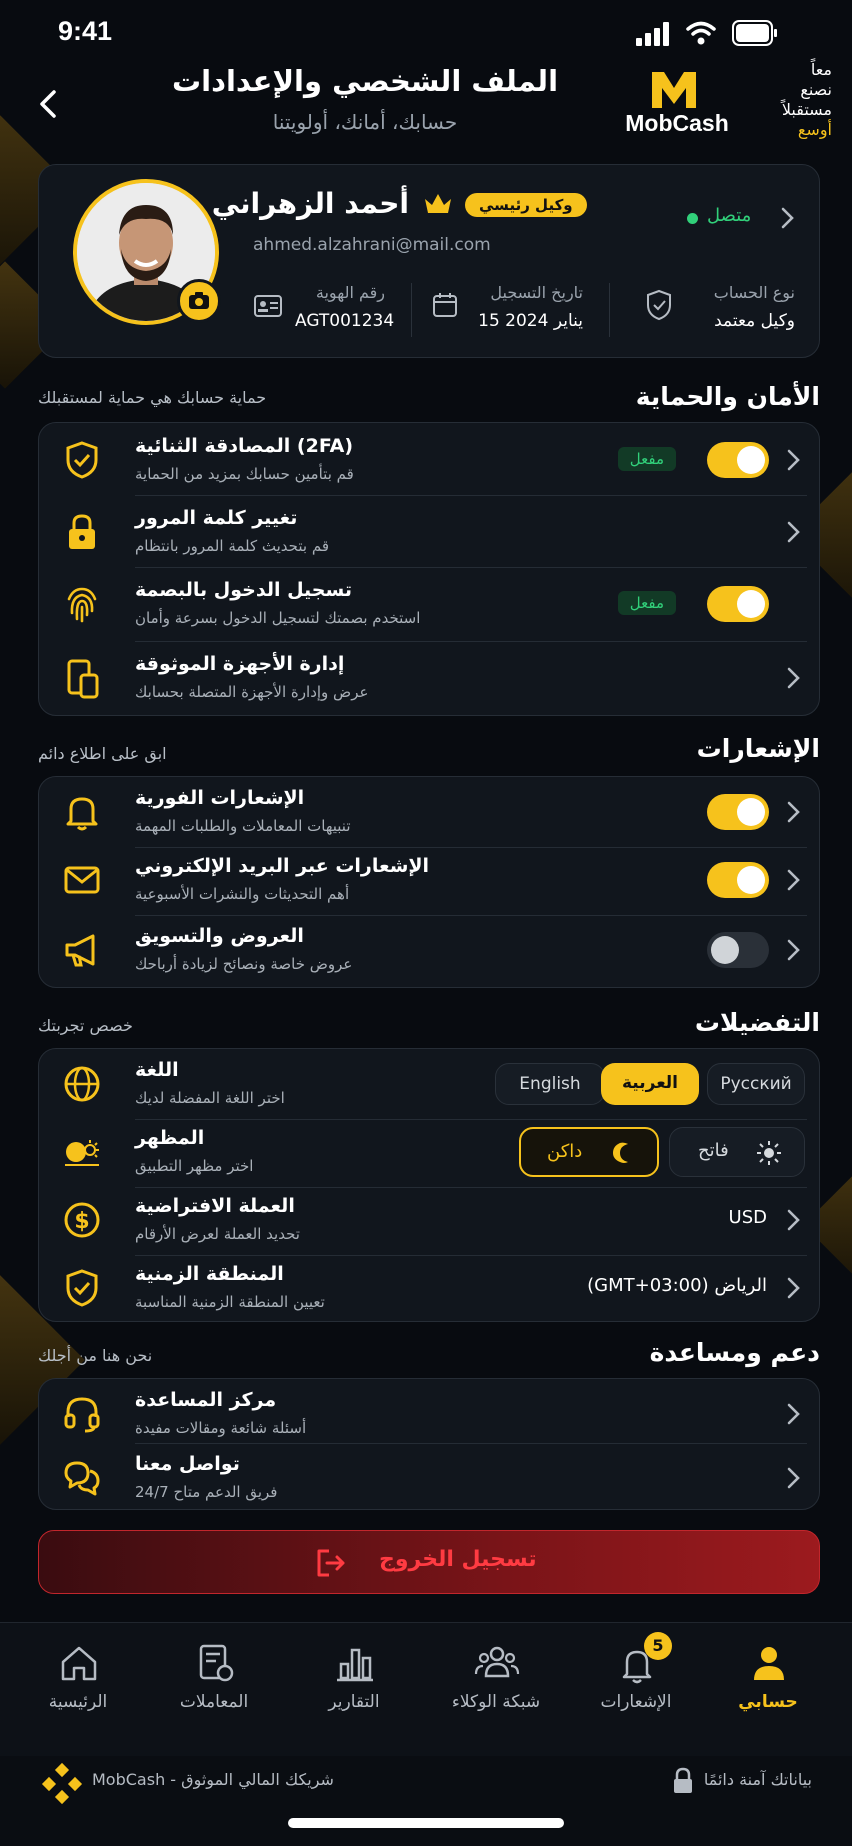  Describe the element at coordinates (217, 1234) in the screenshot. I see `row-desc: تحديد العملة لعرض الأرقام` at that location.